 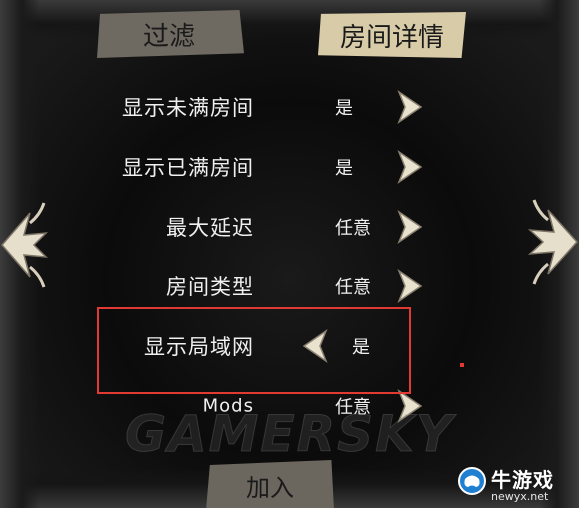 What do you see at coordinates (254, 350) in the screenshot?
I see `highlight-annotation-box` at bounding box center [254, 350].